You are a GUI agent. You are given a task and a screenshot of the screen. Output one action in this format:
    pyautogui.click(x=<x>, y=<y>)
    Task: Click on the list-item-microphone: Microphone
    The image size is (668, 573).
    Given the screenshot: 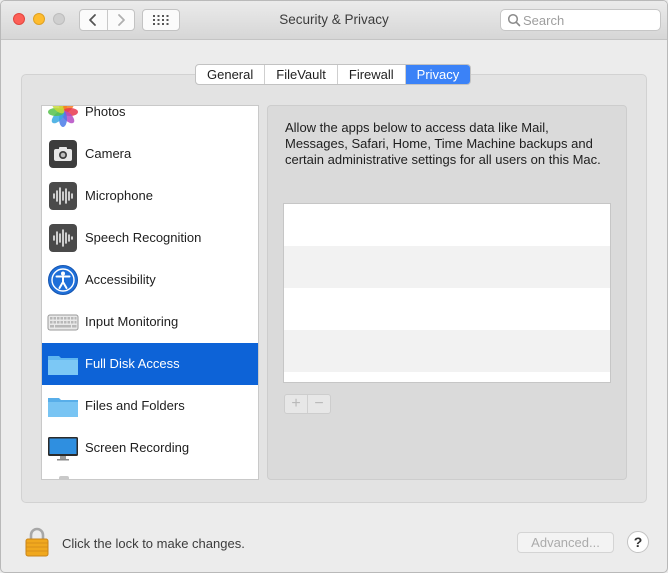 What is the action you would take?
    pyautogui.click(x=150, y=196)
    